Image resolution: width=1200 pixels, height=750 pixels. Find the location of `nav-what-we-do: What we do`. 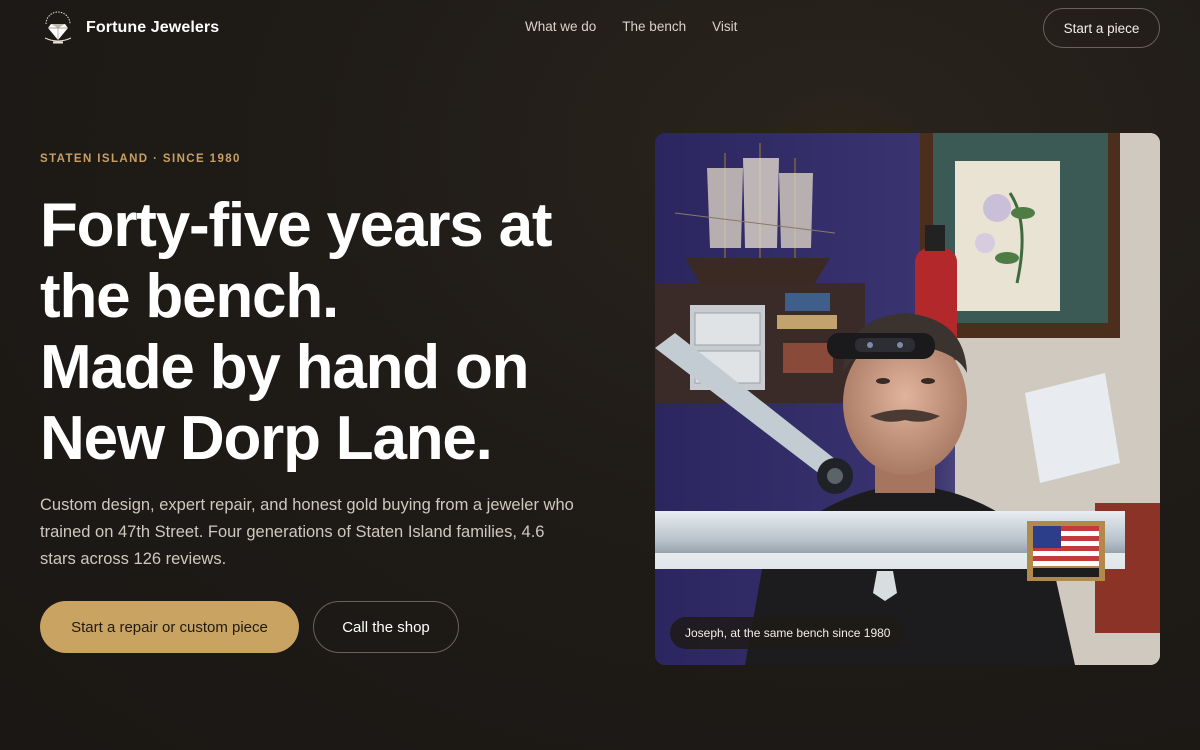

nav-what-we-do: What we do is located at coordinates (560, 26).